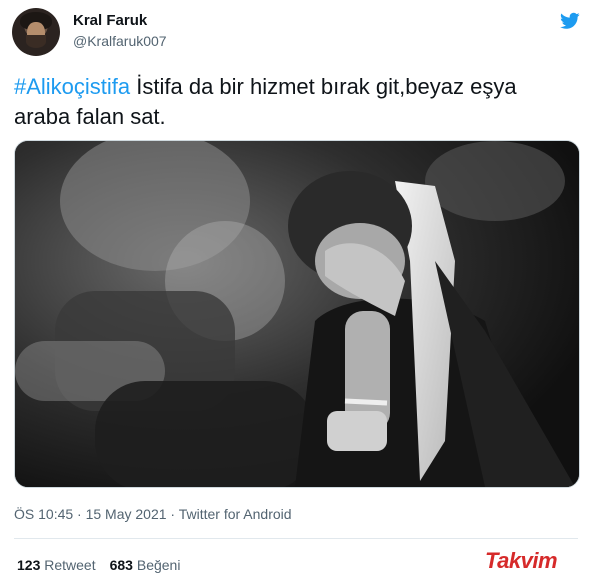 This screenshot has height=578, width=591. I want to click on retweet-count: 123, so click(29, 565).